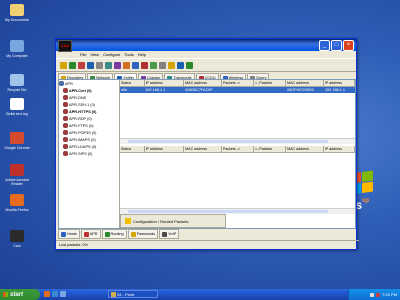 The width and height of the screenshot is (400, 300). What do you see at coordinates (65, 46) in the screenshot?
I see `app-icon: C&A` at bounding box center [65, 46].